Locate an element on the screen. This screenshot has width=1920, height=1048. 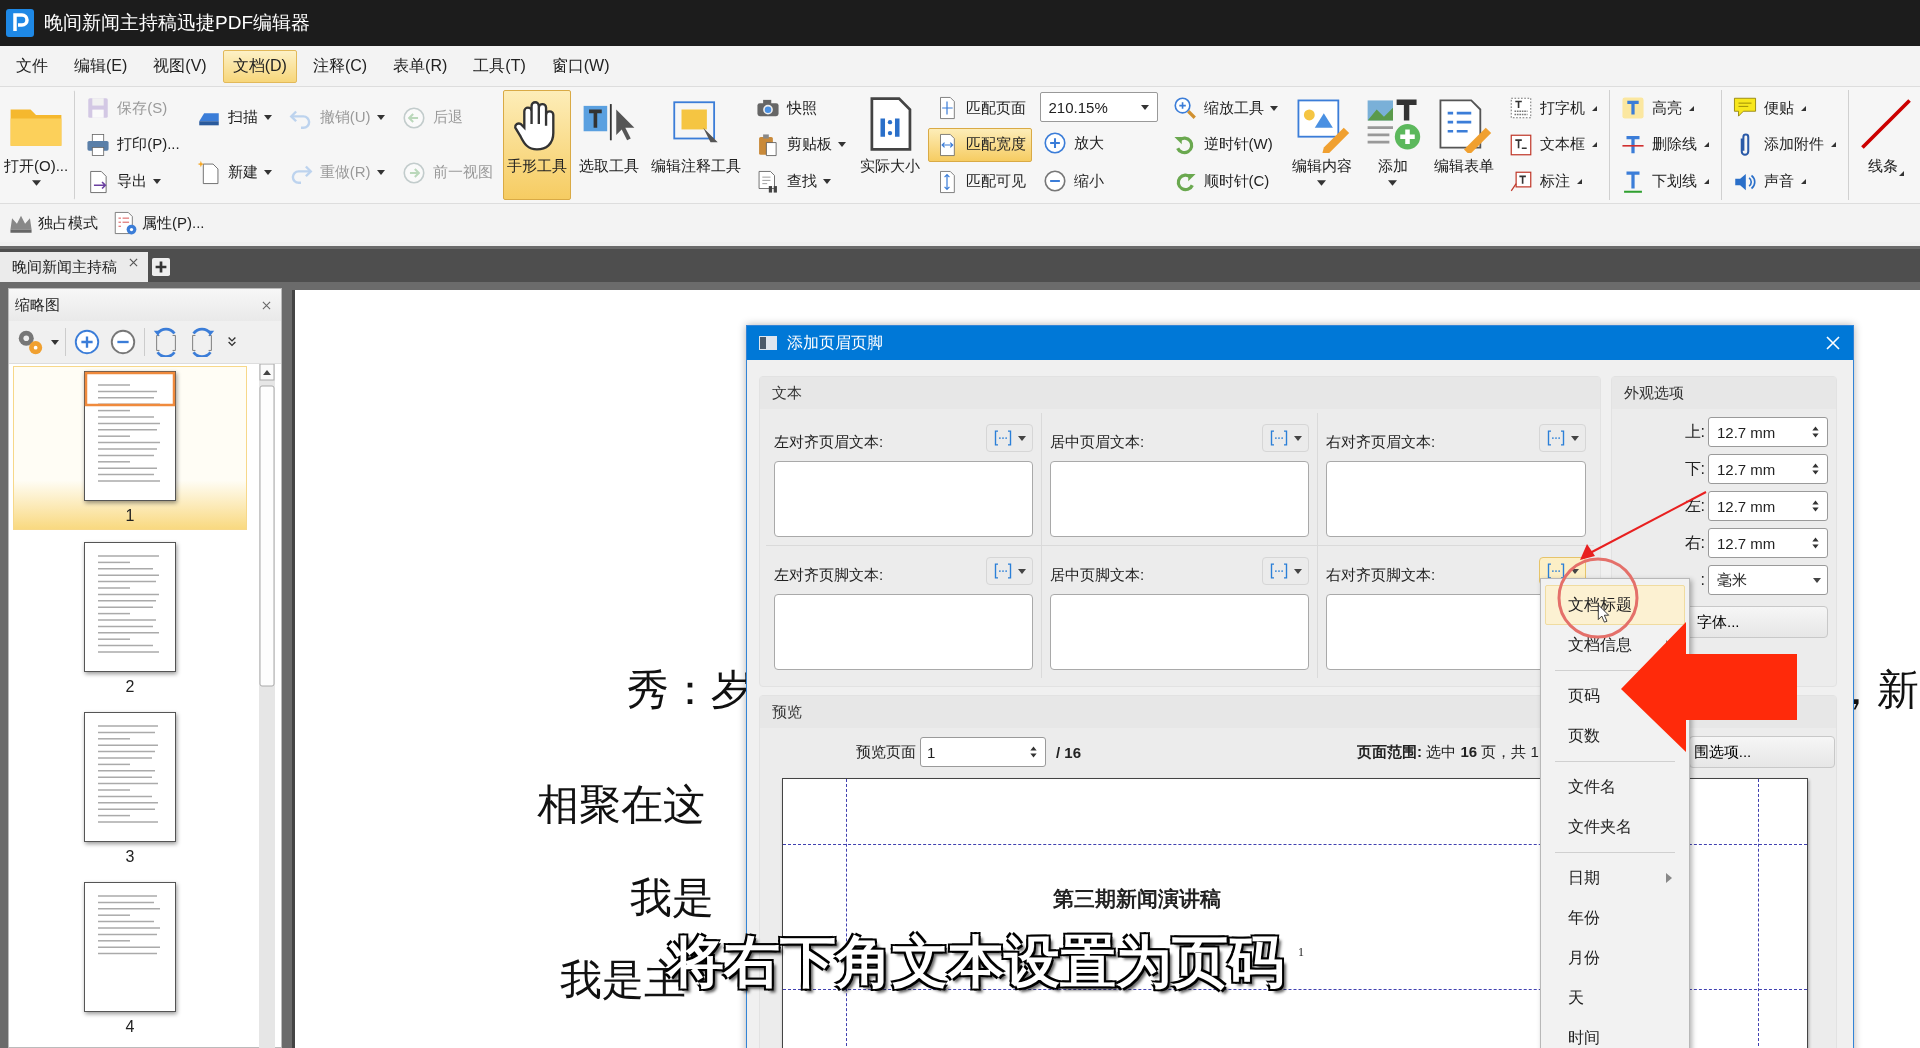
menu-item: 编辑(E) is located at coordinates (101, 66).